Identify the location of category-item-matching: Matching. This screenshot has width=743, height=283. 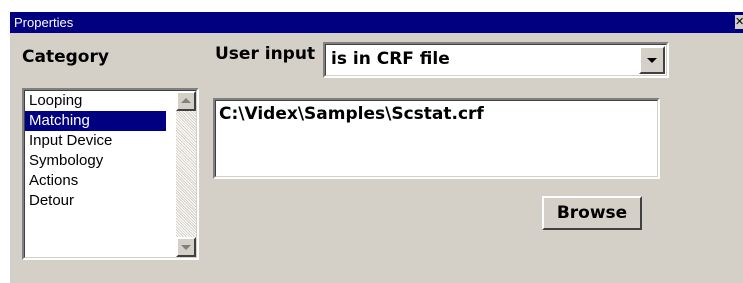
(95, 121).